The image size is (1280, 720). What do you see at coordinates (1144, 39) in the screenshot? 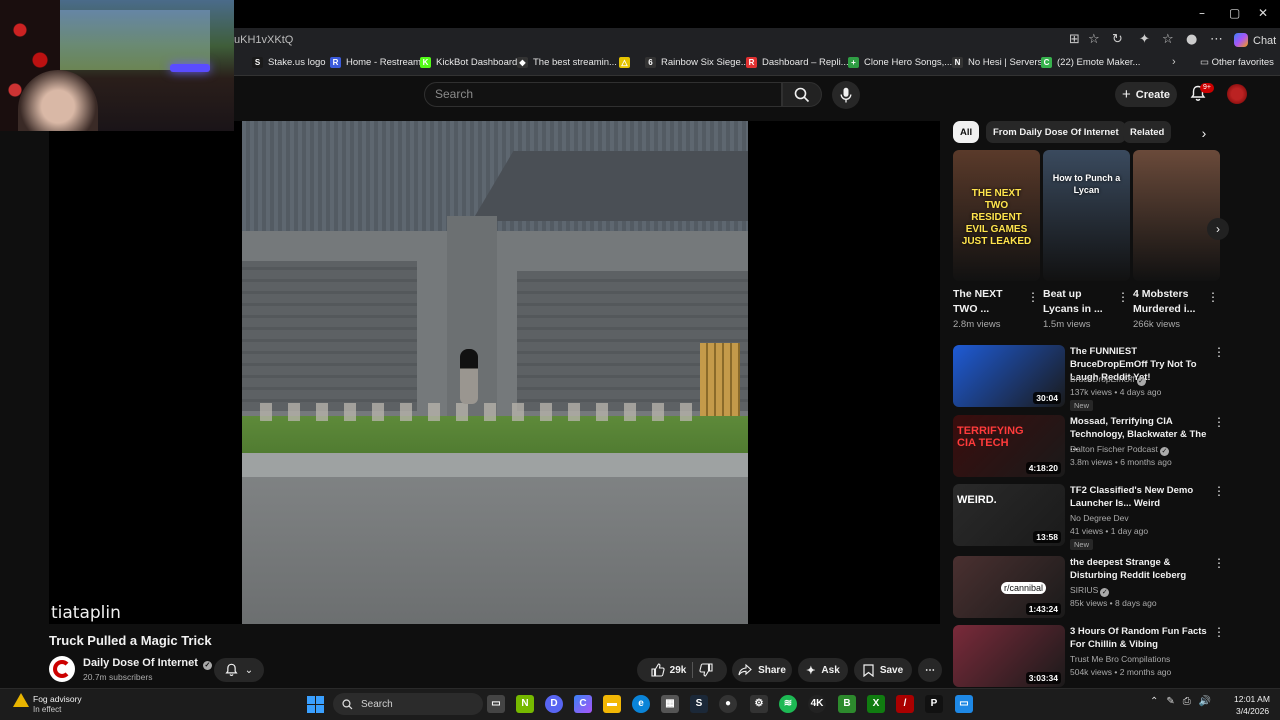
I see `extensions-icon: ✦` at bounding box center [1144, 39].